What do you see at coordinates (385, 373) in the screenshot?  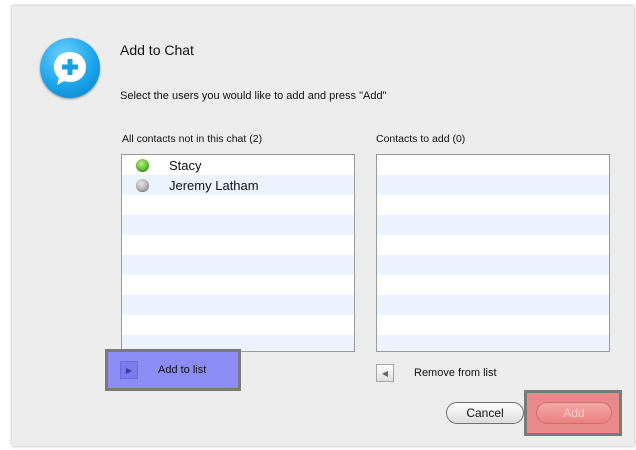 I see `arrow-left-icon: ◀` at bounding box center [385, 373].